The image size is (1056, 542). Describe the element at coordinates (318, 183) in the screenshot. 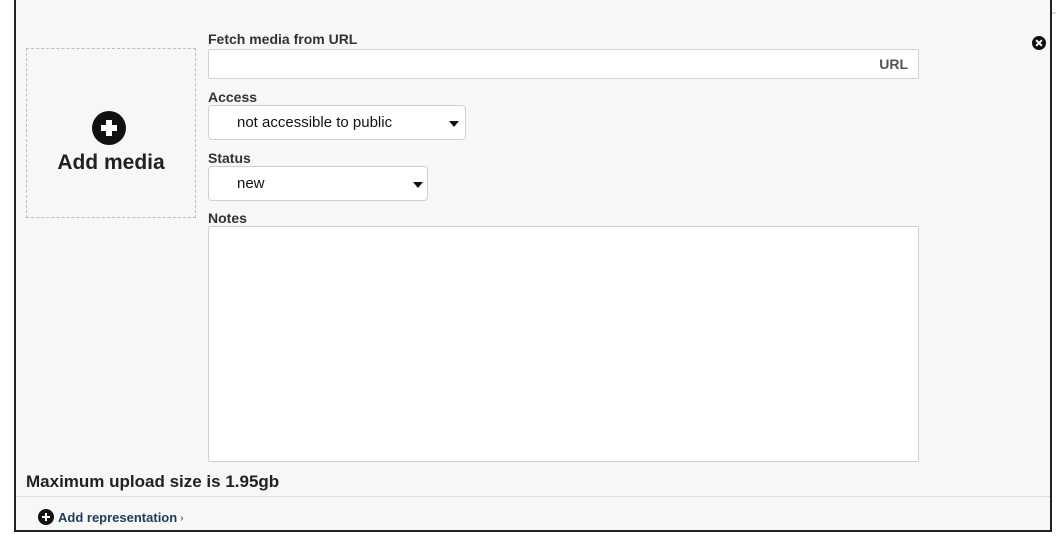

I see `status-select: new` at that location.